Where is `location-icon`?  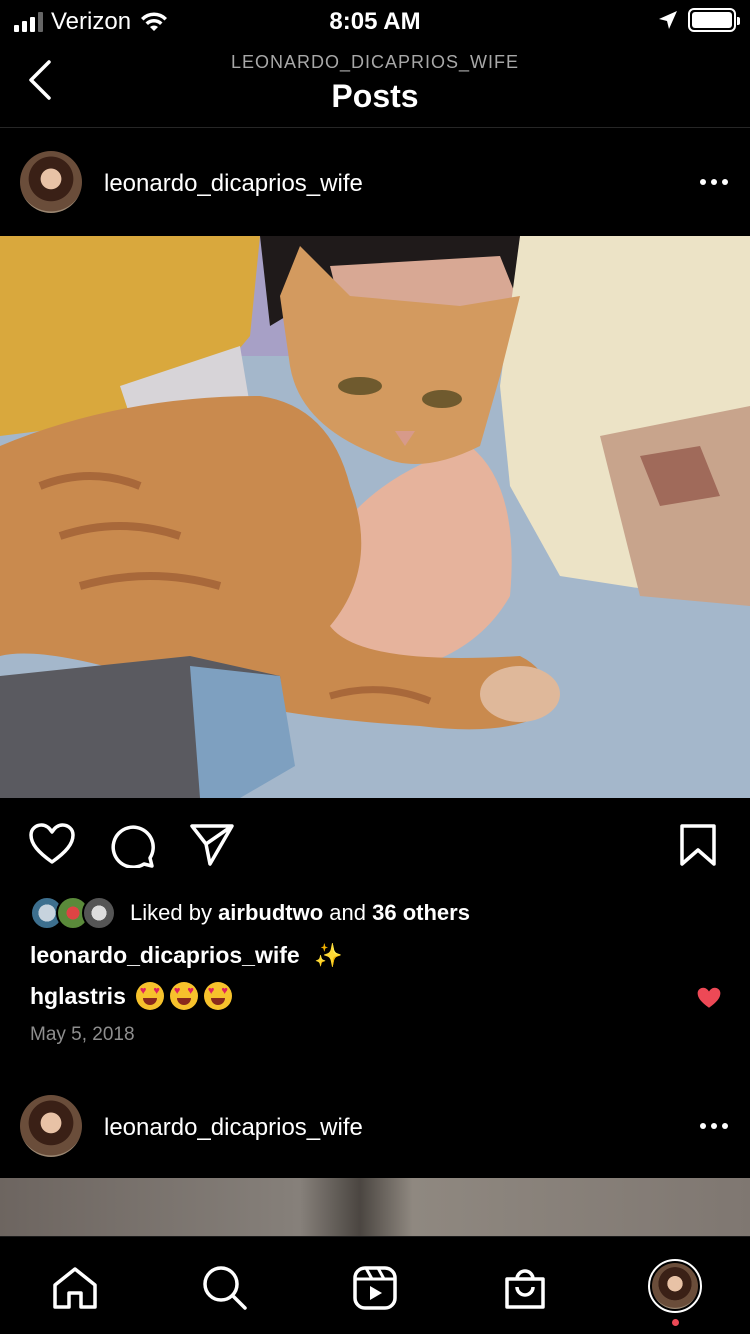 location-icon is located at coordinates (668, 20).